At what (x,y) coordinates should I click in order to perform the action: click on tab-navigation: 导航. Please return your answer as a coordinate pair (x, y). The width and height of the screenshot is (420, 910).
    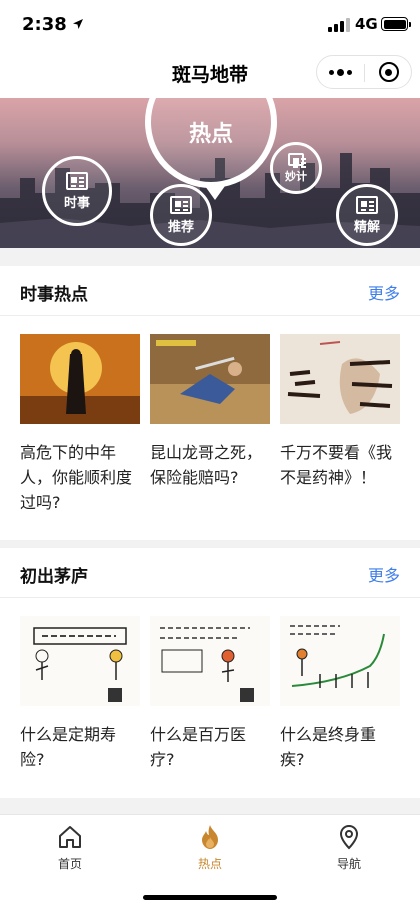
    Looking at the image, I should click on (349, 847).